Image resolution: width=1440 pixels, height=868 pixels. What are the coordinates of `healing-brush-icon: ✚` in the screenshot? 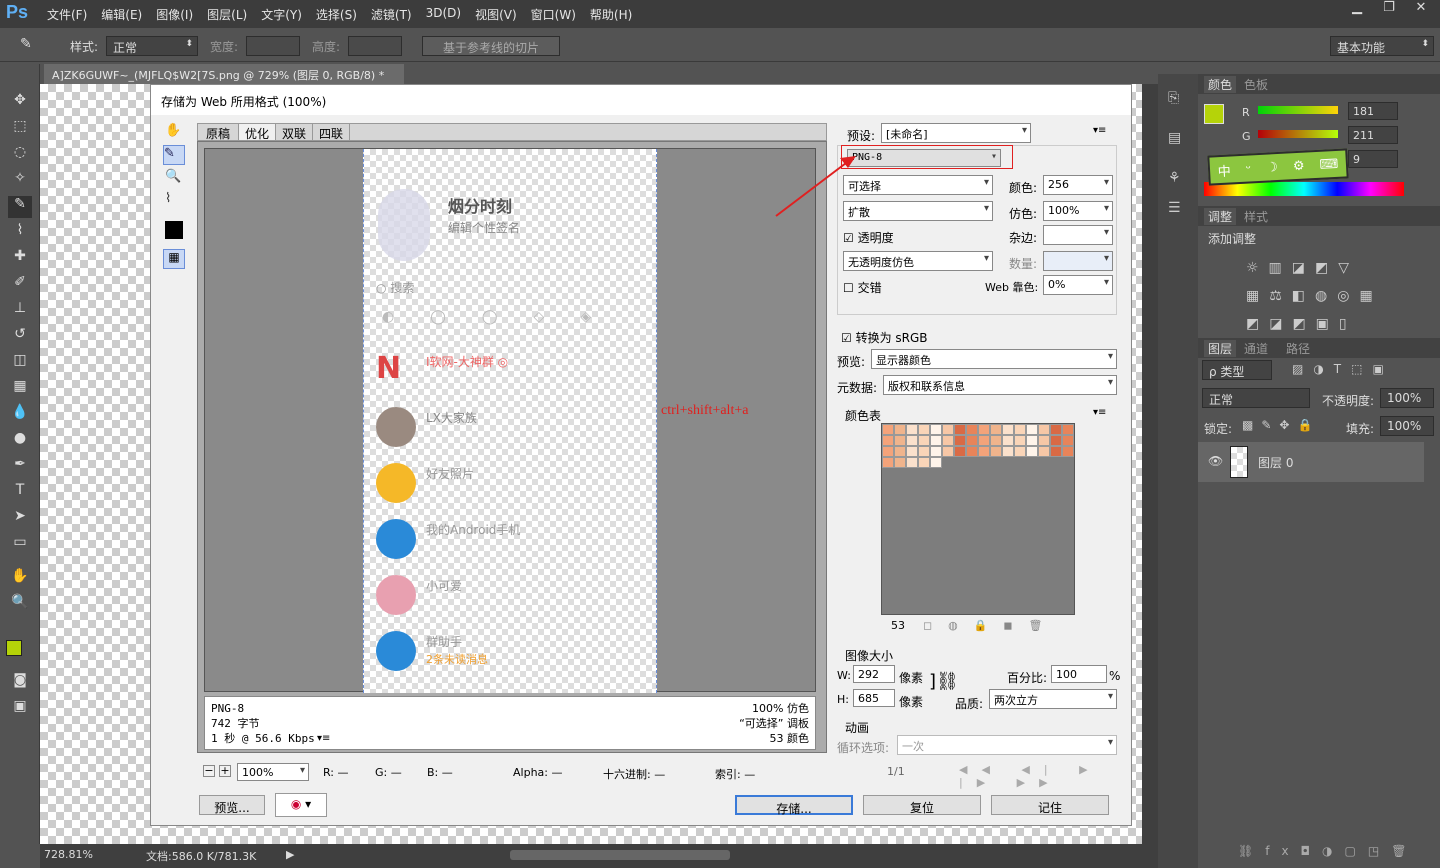 It's located at (20, 259).